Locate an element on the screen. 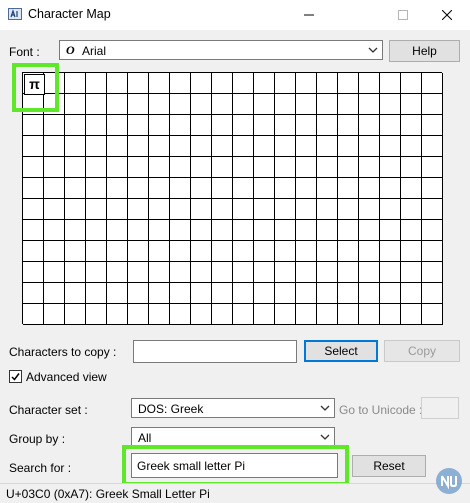 Image resolution: width=470 pixels, height=503 pixels. charset-dropdown: DOS: Greek is located at coordinates (233, 408).